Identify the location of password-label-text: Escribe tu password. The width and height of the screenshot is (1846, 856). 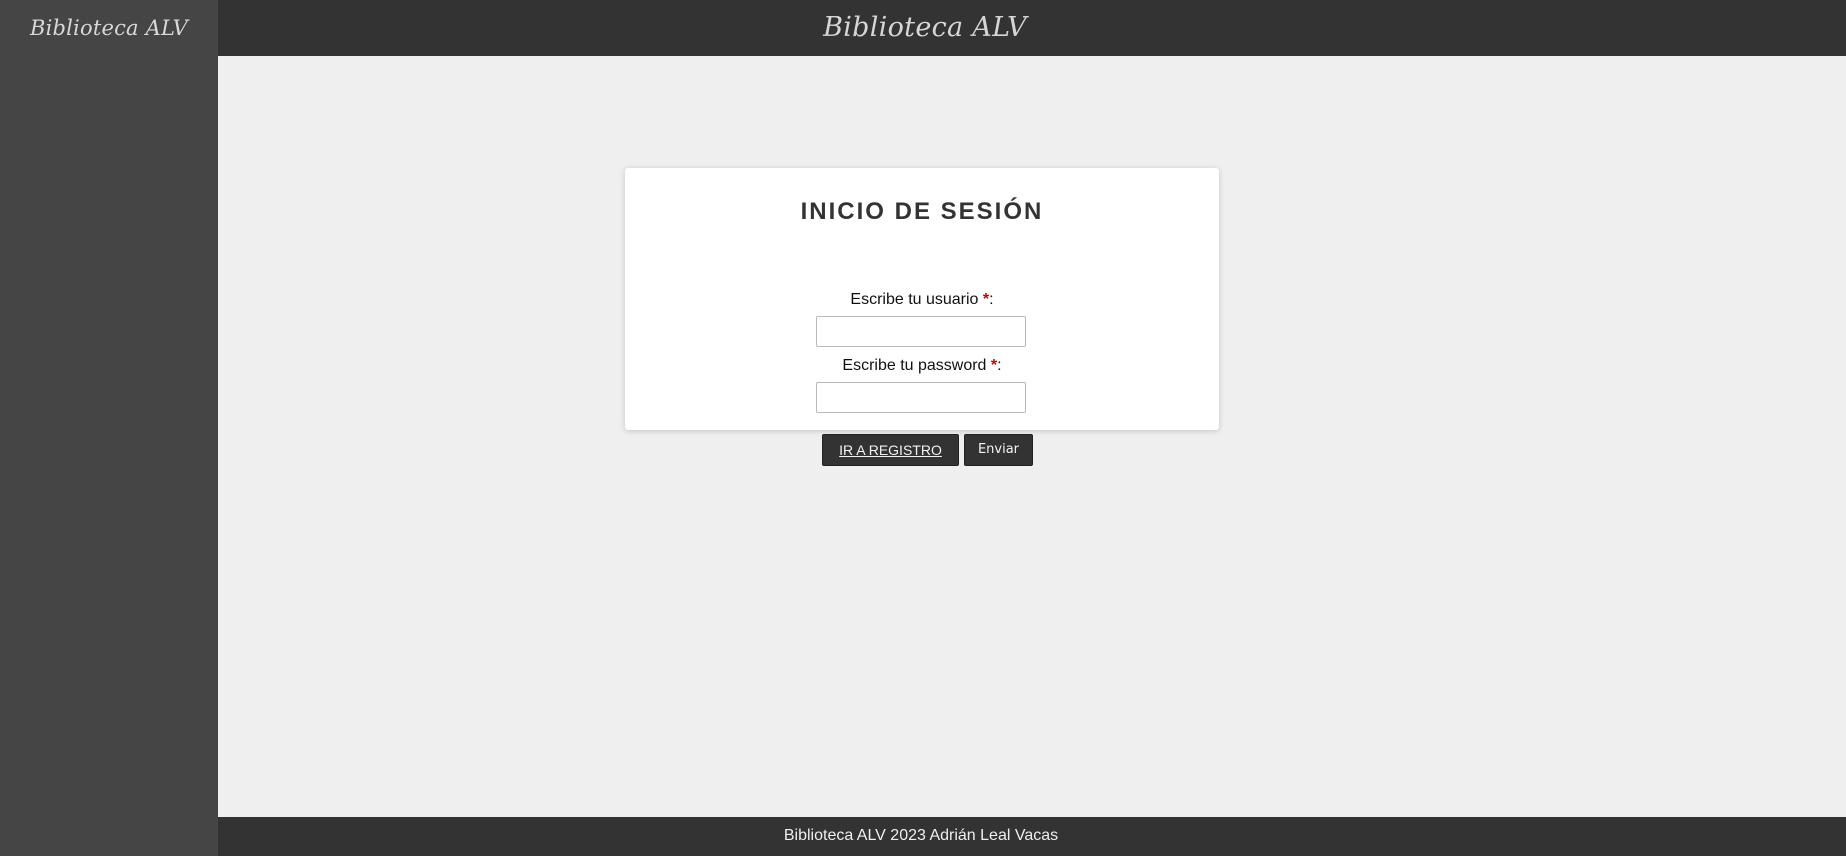
(916, 365).